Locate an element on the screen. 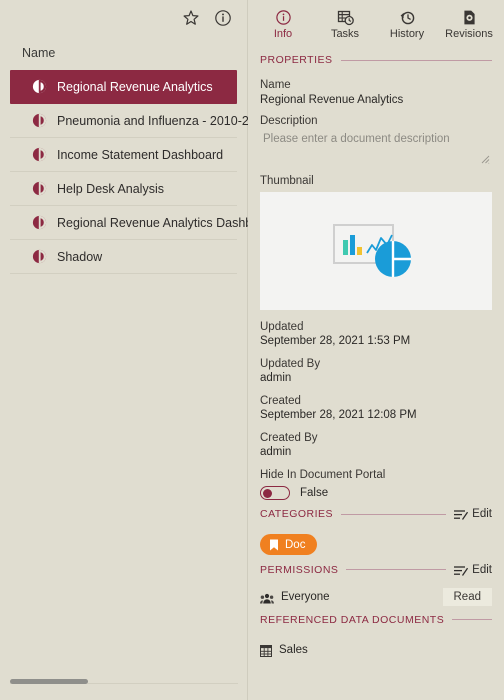 Image resolution: width=504 pixels, height=700 pixels. hide-in-portal-toggle is located at coordinates (275, 493).